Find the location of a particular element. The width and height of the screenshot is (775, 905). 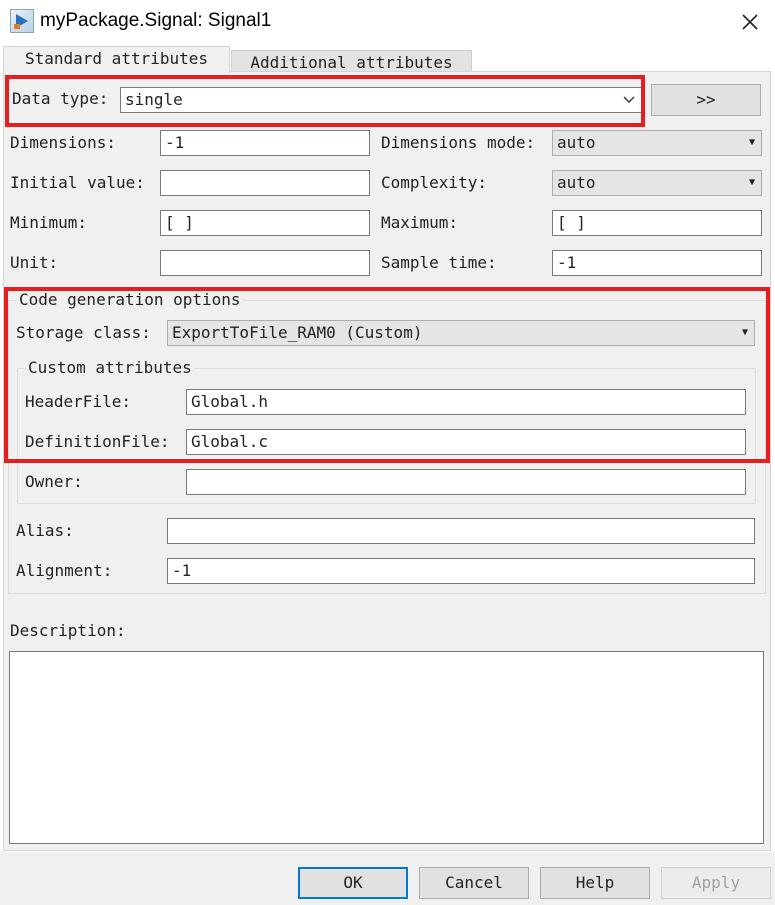

custom-attributes-title: Custom attributes is located at coordinates (110, 367).